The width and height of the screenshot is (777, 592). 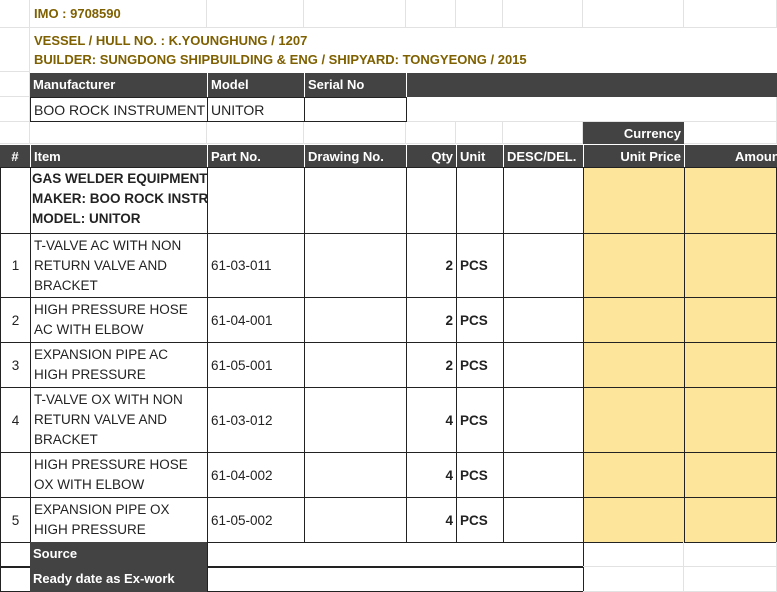 What do you see at coordinates (256, 475) in the screenshot?
I see `row-part-no: 61-04-002` at bounding box center [256, 475].